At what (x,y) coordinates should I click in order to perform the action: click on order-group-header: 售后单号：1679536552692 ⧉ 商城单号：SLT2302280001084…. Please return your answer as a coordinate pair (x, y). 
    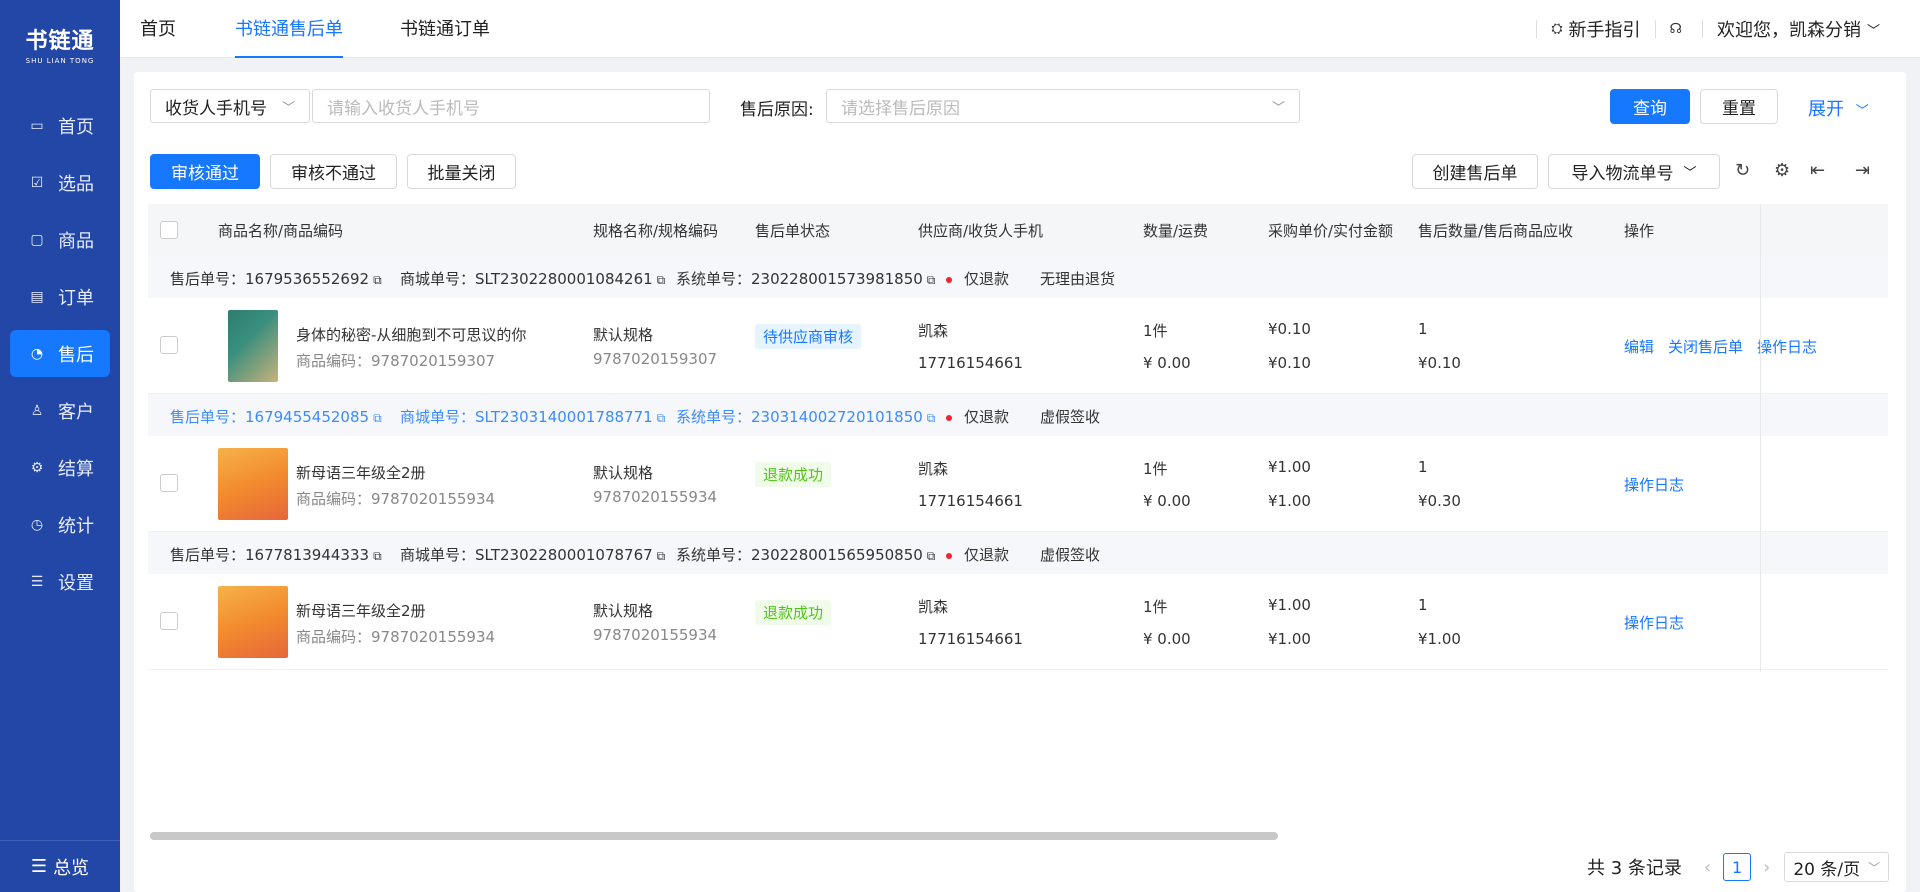
    Looking at the image, I should click on (1018, 277).